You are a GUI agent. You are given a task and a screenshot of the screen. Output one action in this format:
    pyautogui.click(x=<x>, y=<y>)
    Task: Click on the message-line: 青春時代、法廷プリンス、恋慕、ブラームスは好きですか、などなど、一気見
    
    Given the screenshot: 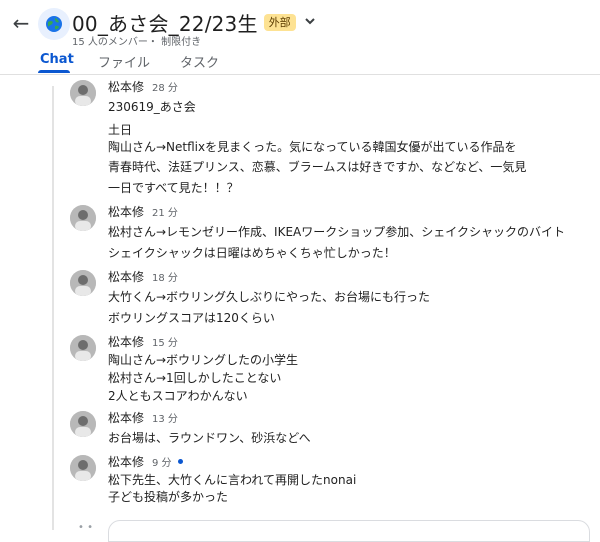 What is the action you would take?
    pyautogui.click(x=317, y=167)
    